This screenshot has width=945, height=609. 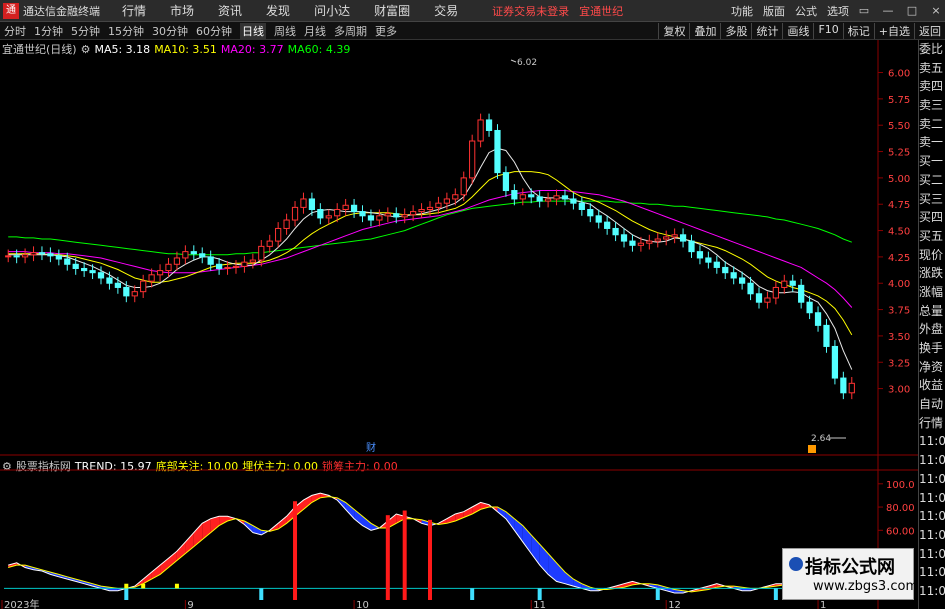 I want to click on side-panel-item: 卖一, so click(x=932, y=142).